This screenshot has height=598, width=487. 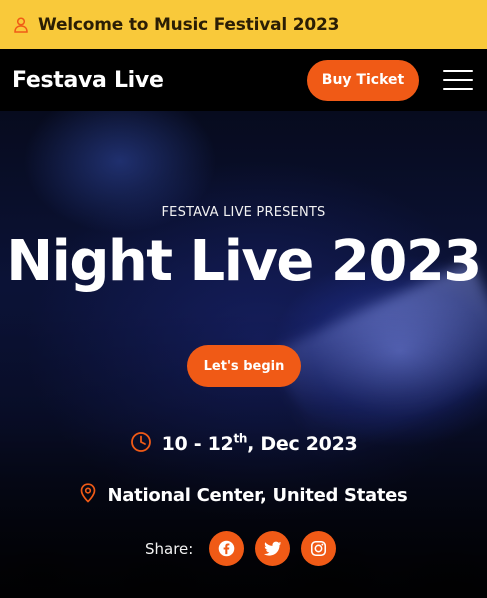 What do you see at coordinates (21, 24) in the screenshot?
I see `person-icon` at bounding box center [21, 24].